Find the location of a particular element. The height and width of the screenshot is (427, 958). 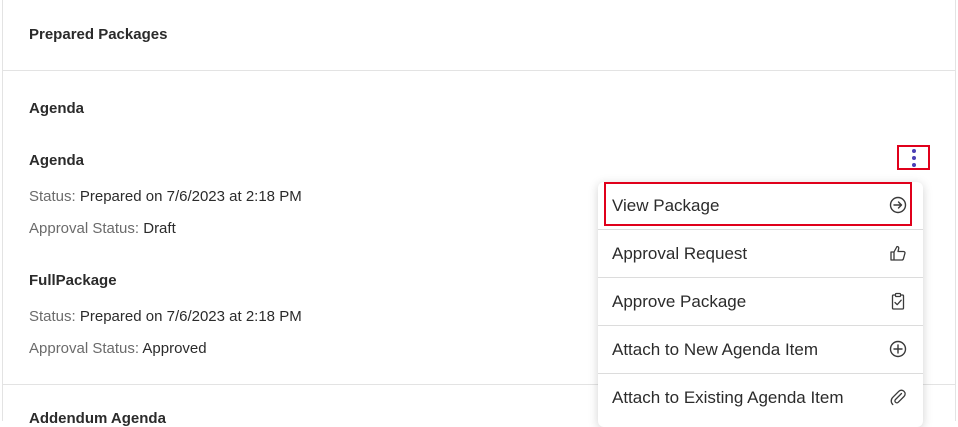

menu-item-approve-package: Approve Package is located at coordinates (760, 302).